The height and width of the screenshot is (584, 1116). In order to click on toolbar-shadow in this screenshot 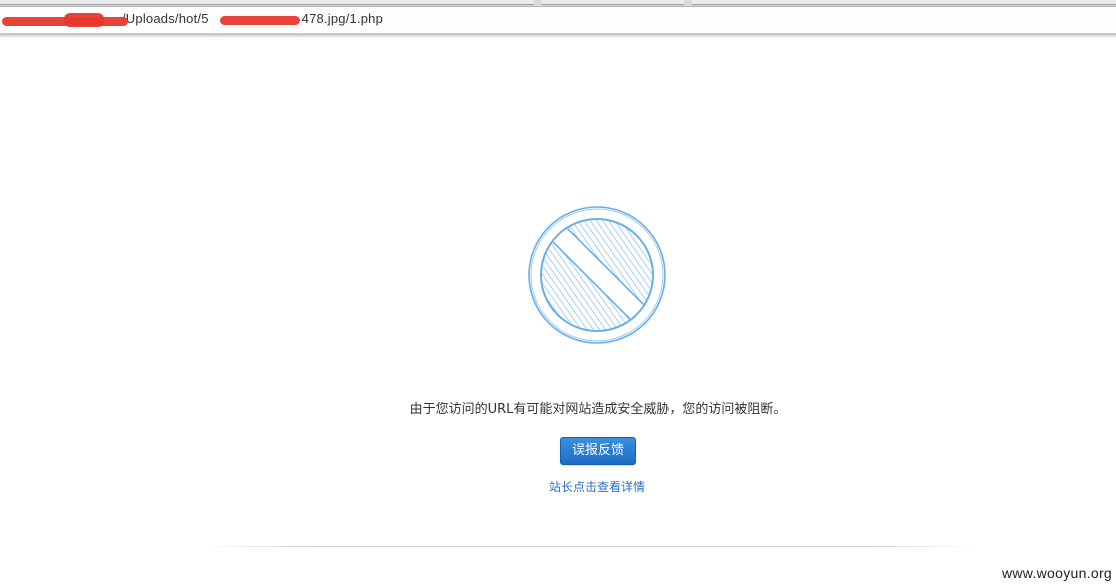, I will do `click(558, 36)`.